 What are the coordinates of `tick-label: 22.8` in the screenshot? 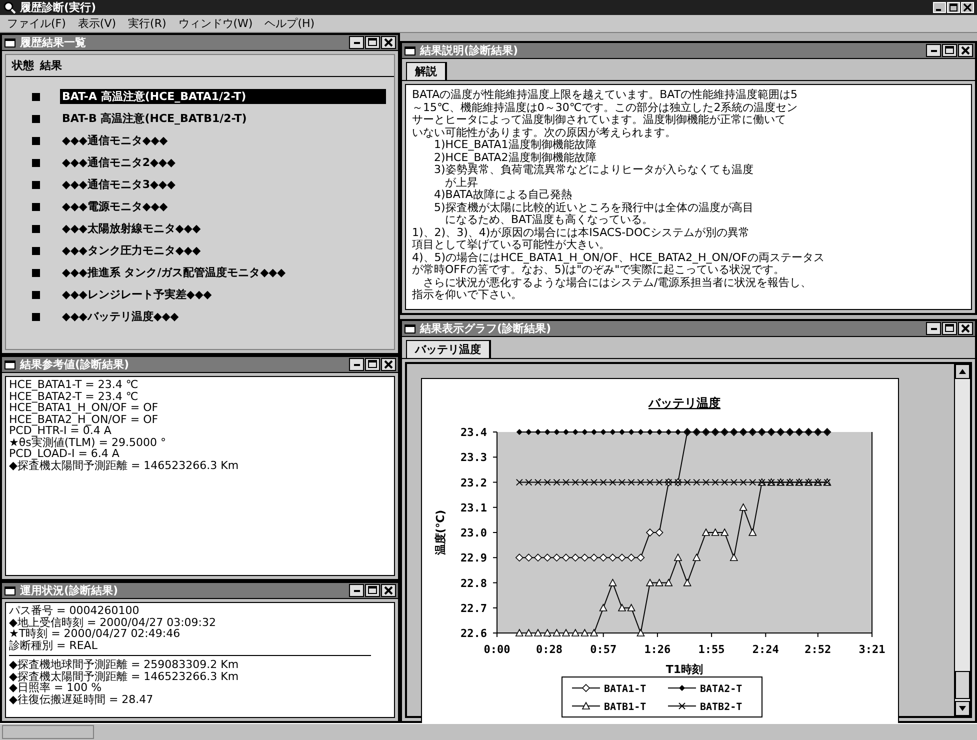 It's located at (473, 583).